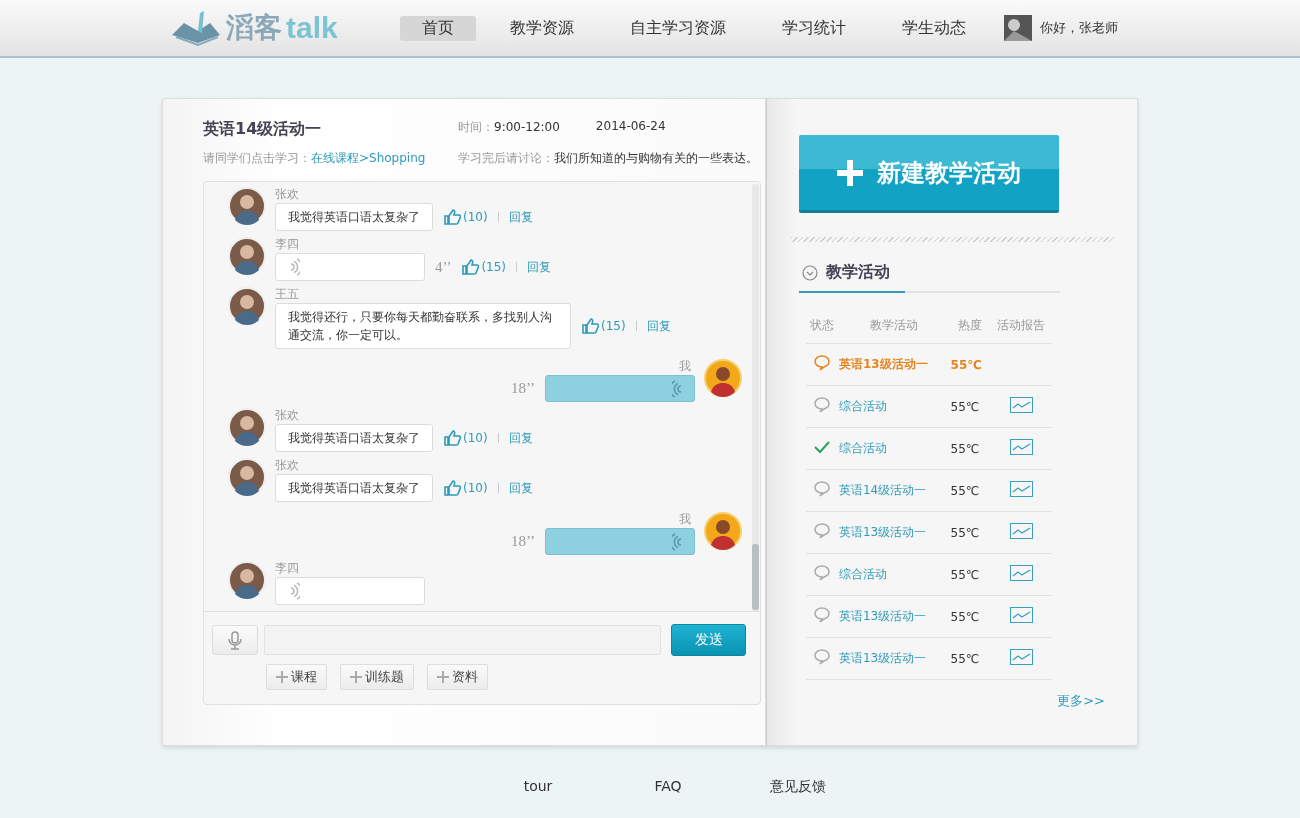 The width and height of the screenshot is (1300, 818). Describe the element at coordinates (1079, 28) in the screenshot. I see `greeting-text: 你好，张老师` at that location.